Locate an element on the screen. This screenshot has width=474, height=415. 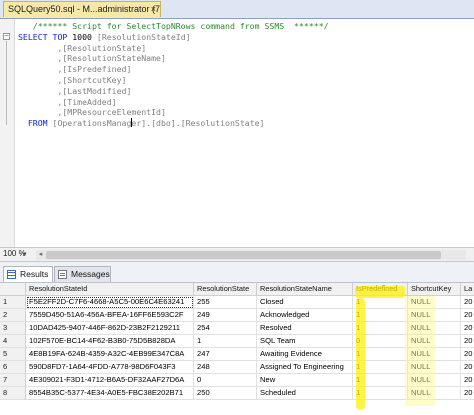
messages-icon is located at coordinates (62, 274).